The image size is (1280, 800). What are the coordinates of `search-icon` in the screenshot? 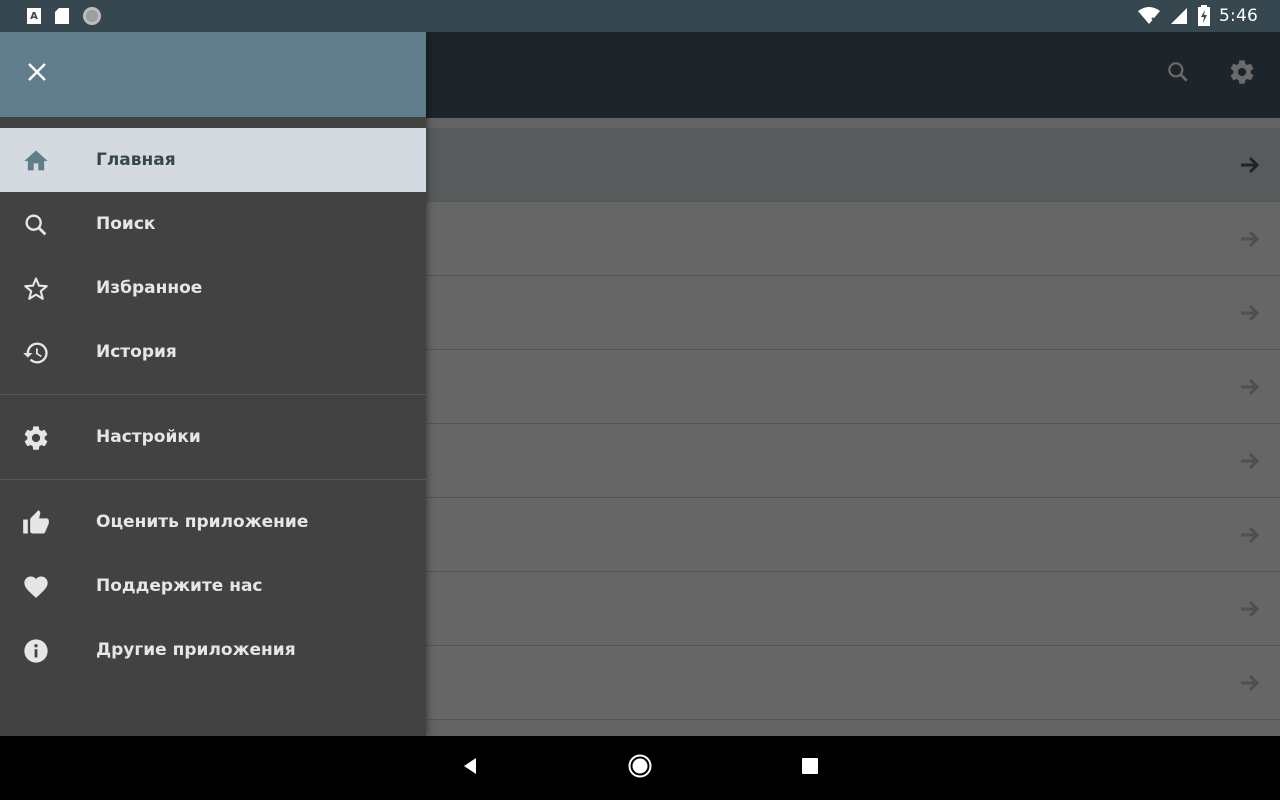 It's located at (36, 225).